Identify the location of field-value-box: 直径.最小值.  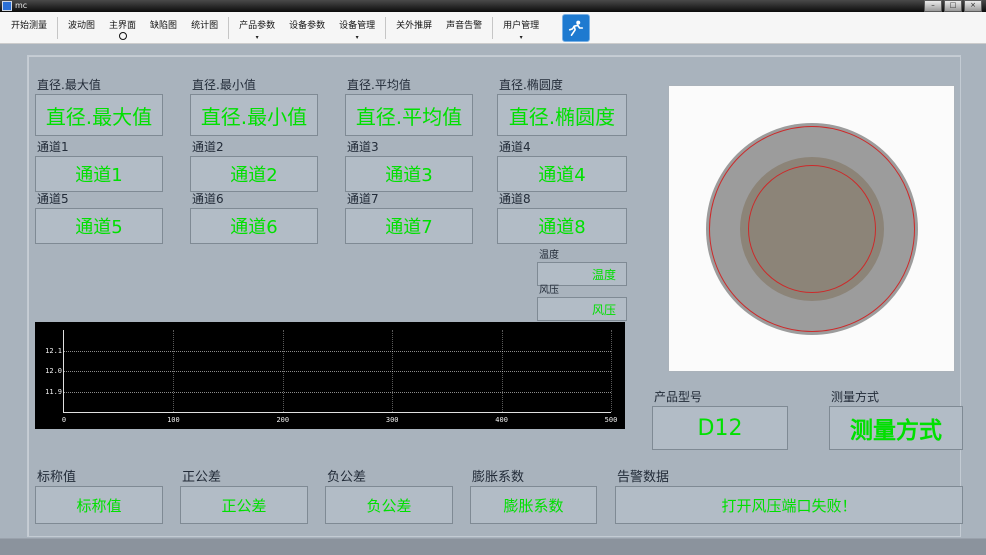
(254, 115).